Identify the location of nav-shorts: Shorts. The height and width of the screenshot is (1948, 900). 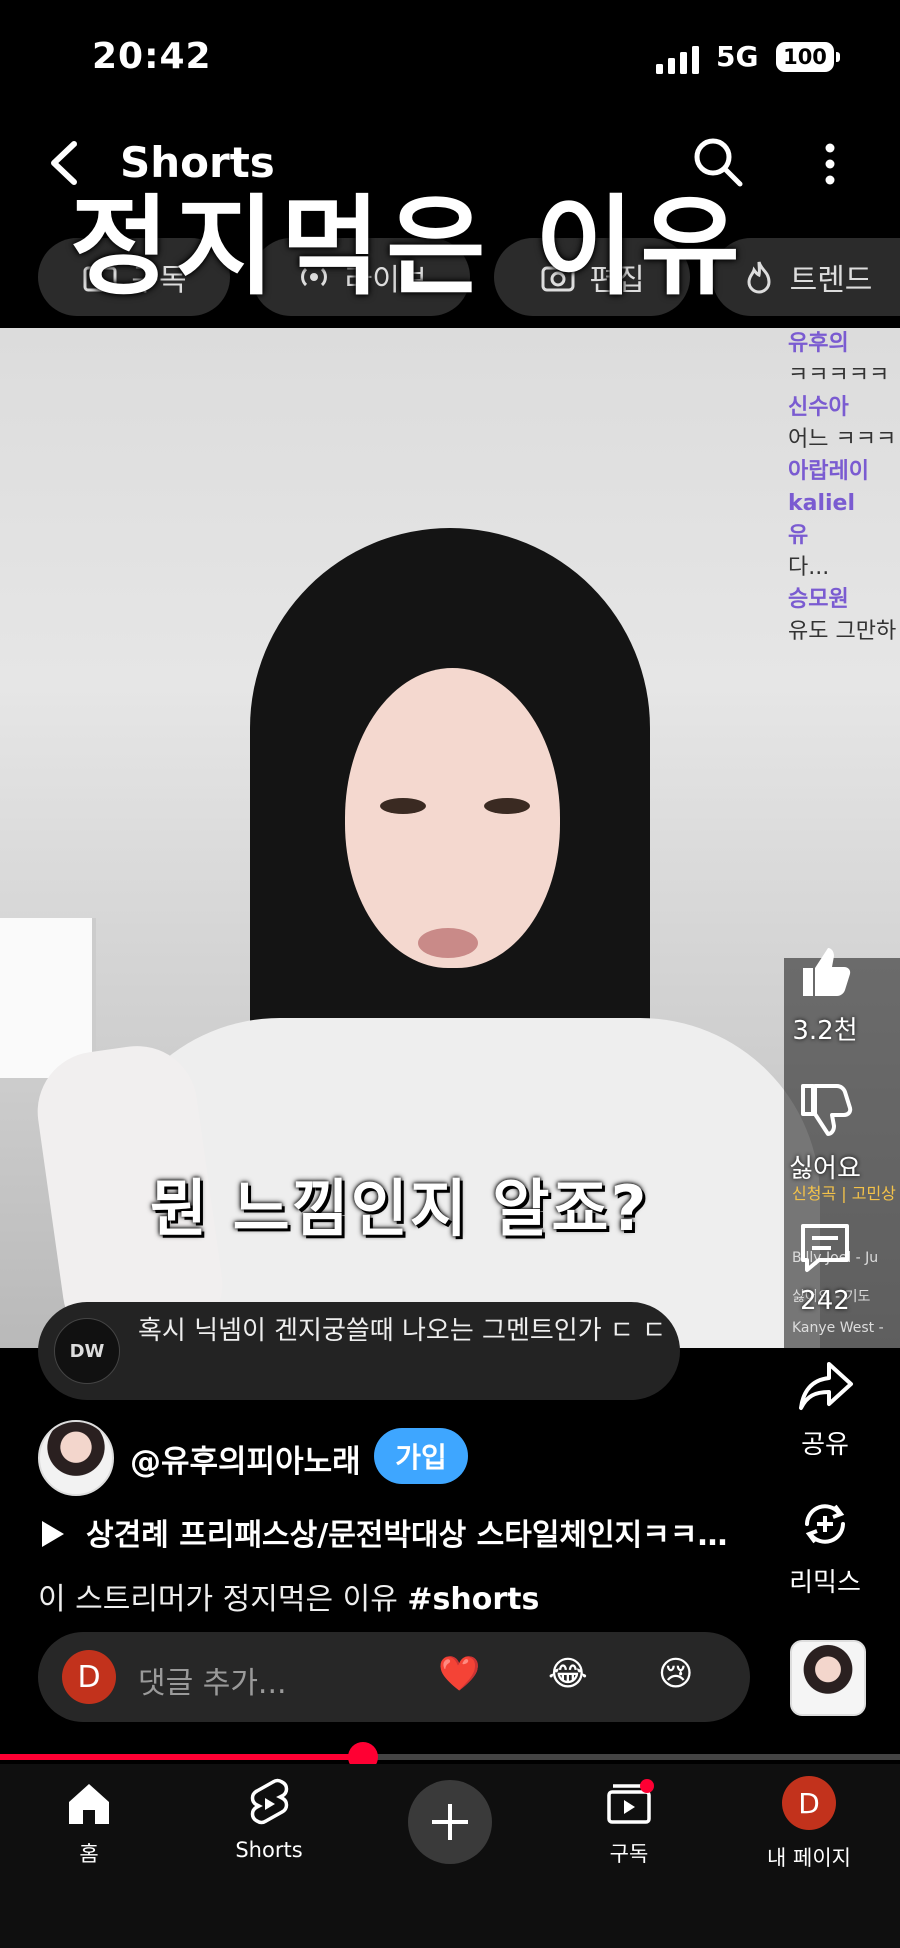
(269, 1818).